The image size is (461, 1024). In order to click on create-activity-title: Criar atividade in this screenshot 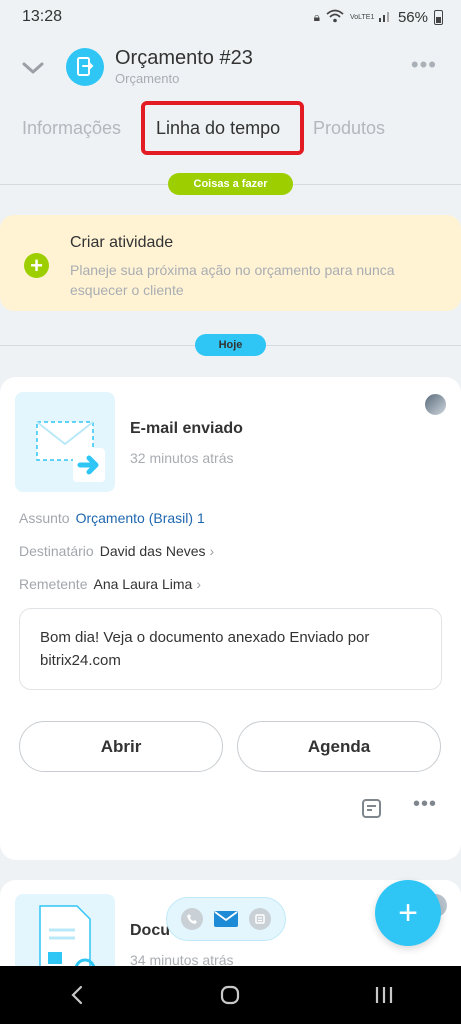, I will do `click(122, 242)`.